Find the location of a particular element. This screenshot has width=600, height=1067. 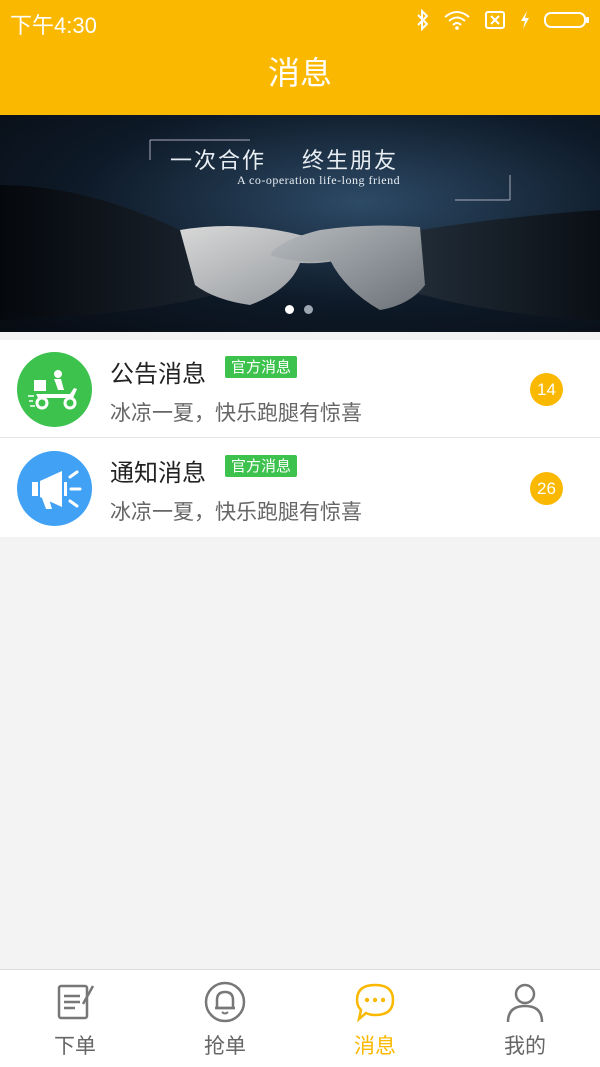

notification-avatar is located at coordinates (54, 488).